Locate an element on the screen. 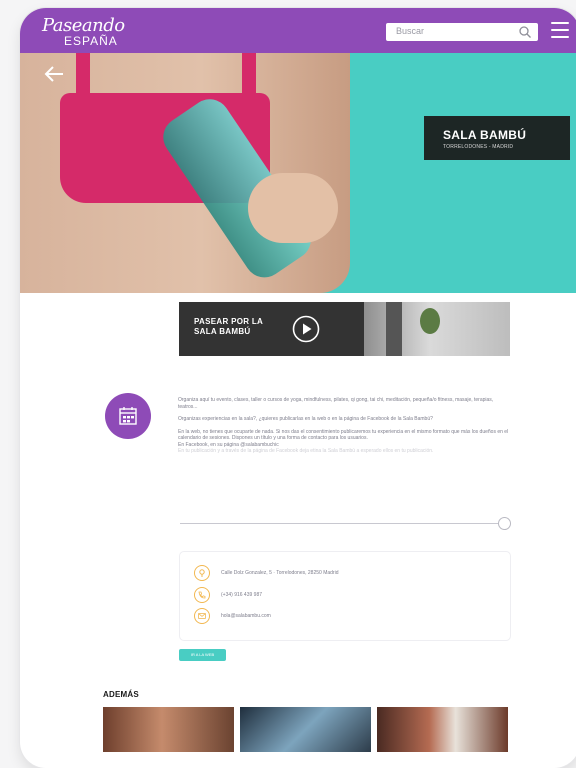 The width and height of the screenshot is (576, 768). place-card: SALA BAMBÚ TORRELODONES - MADRID is located at coordinates (497, 138).